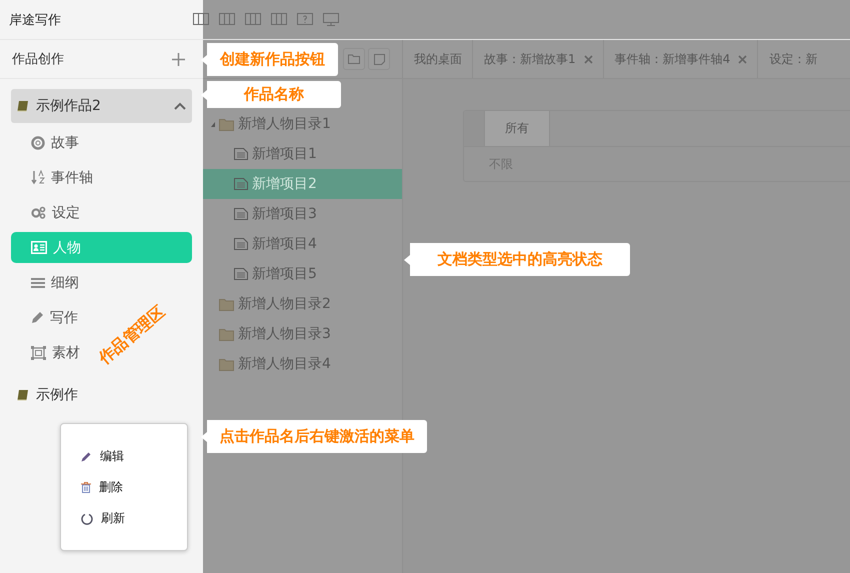 The image size is (850, 573). What do you see at coordinates (101, 106) in the screenshot?
I see `work-item: 示例作品2` at bounding box center [101, 106].